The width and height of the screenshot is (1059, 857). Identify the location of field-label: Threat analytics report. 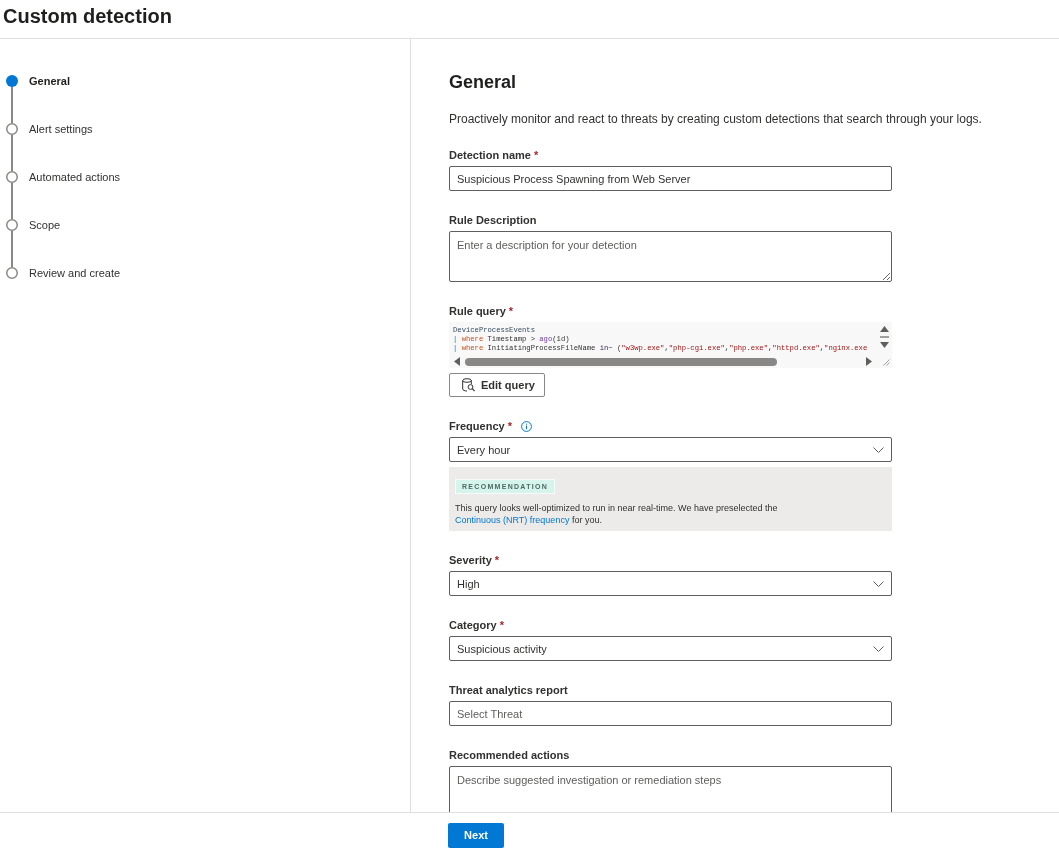
(508, 690).